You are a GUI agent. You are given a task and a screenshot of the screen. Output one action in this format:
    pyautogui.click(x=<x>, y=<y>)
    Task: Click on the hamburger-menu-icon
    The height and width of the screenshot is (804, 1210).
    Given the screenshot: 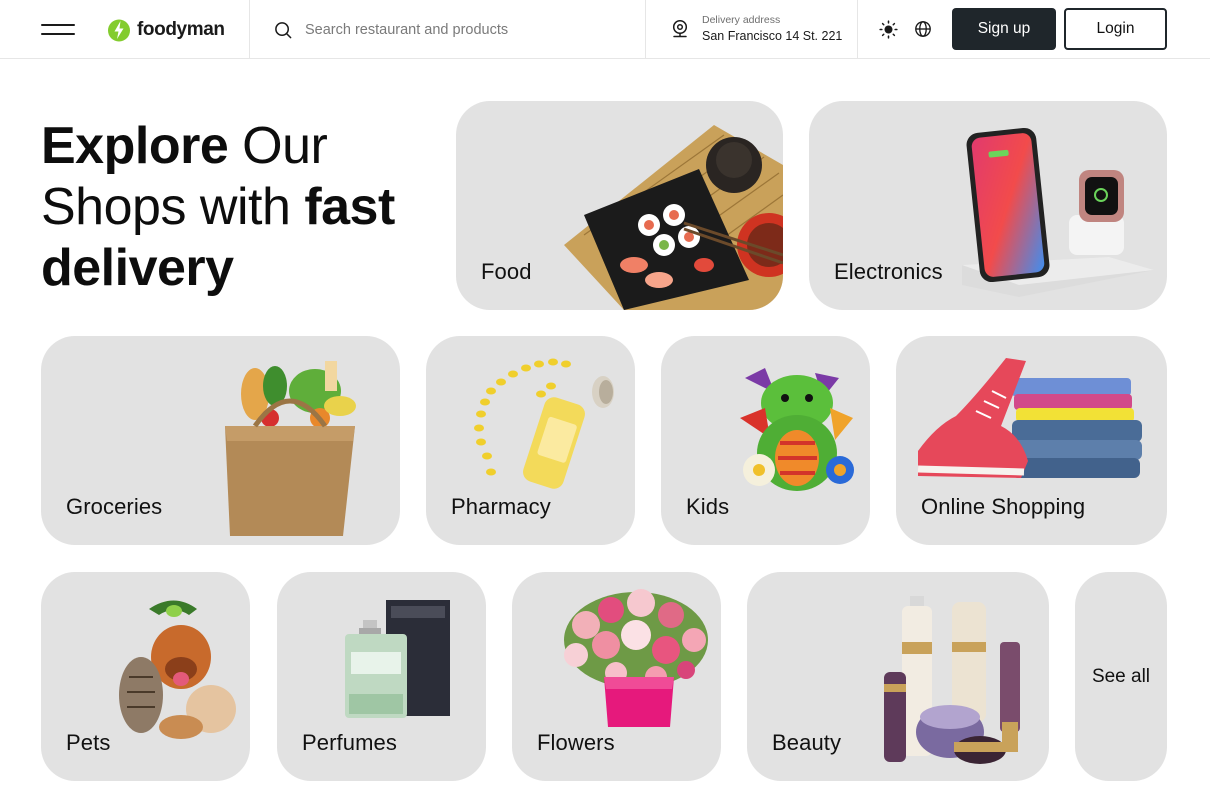 What is the action you would take?
    pyautogui.click(x=58, y=30)
    